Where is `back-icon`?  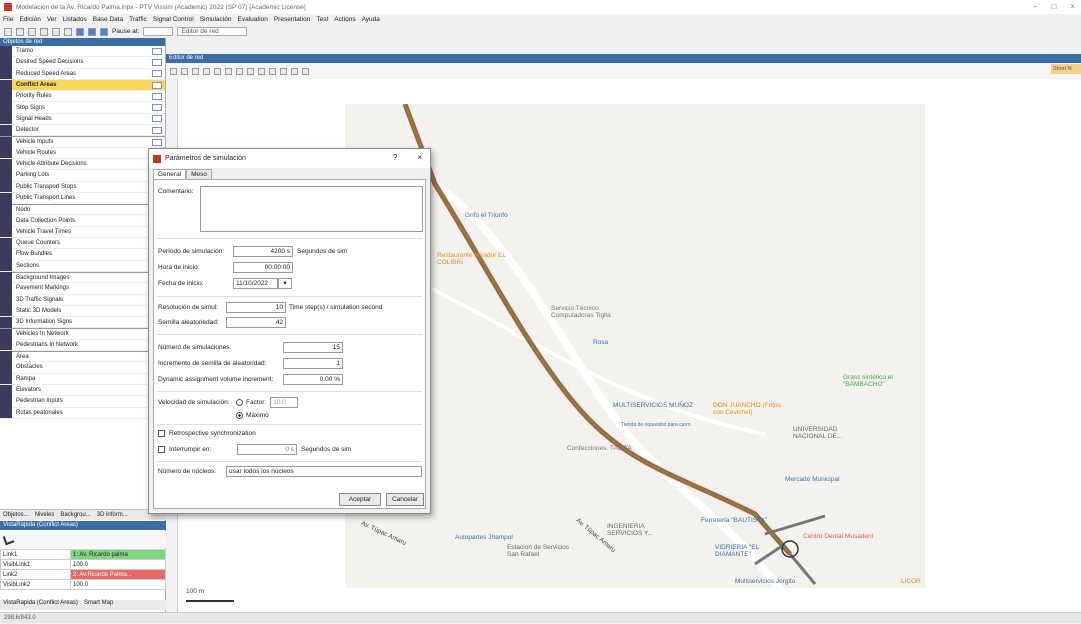 back-icon is located at coordinates (272, 71).